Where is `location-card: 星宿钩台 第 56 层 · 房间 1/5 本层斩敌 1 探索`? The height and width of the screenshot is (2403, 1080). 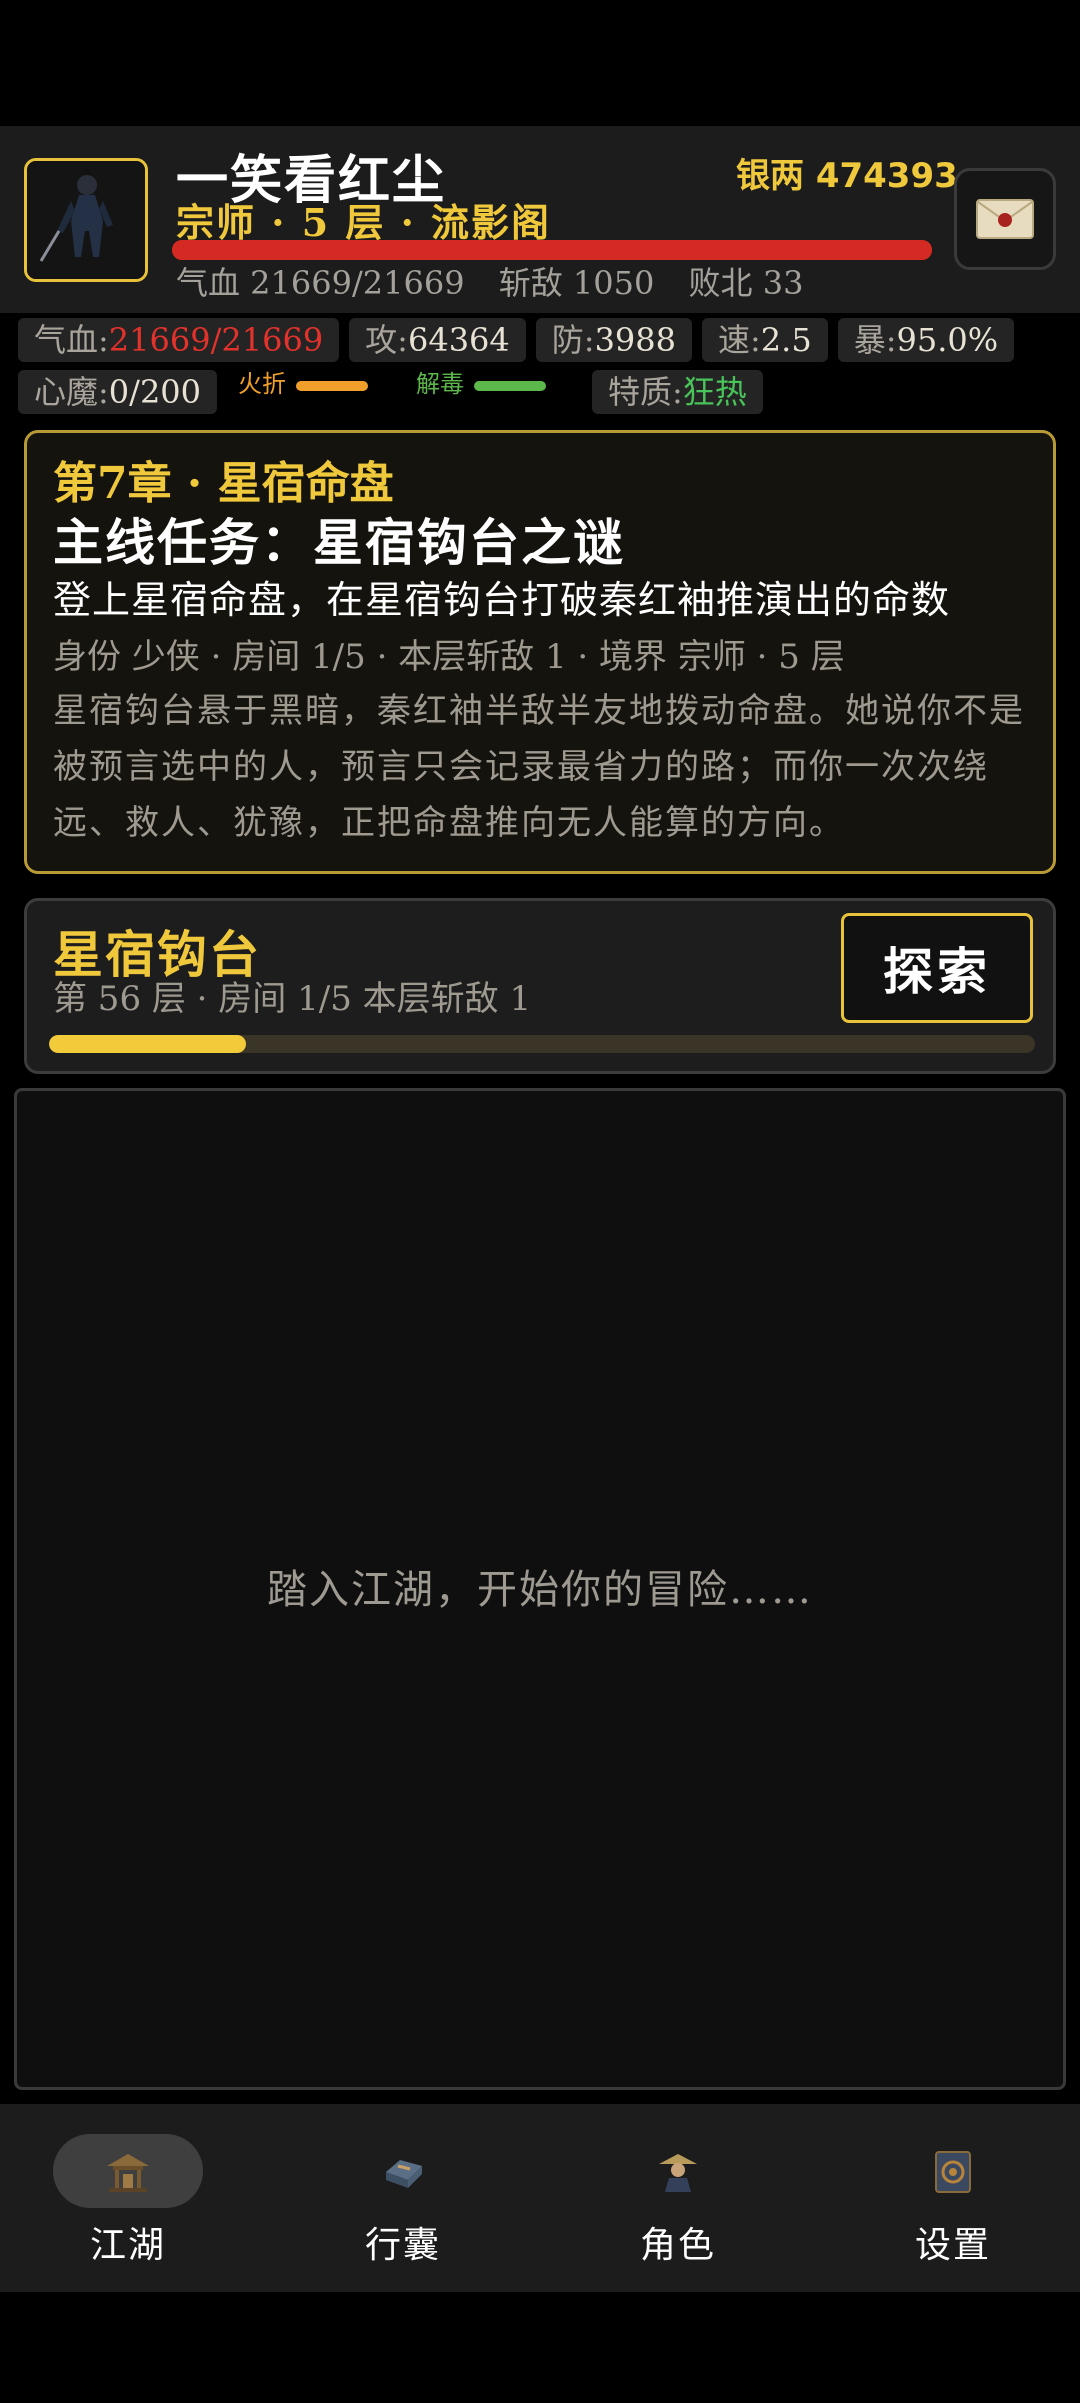
location-card: 星宿钩台 第 56 层 · 房间 1/5 本层斩敌 1 探索 is located at coordinates (540, 986).